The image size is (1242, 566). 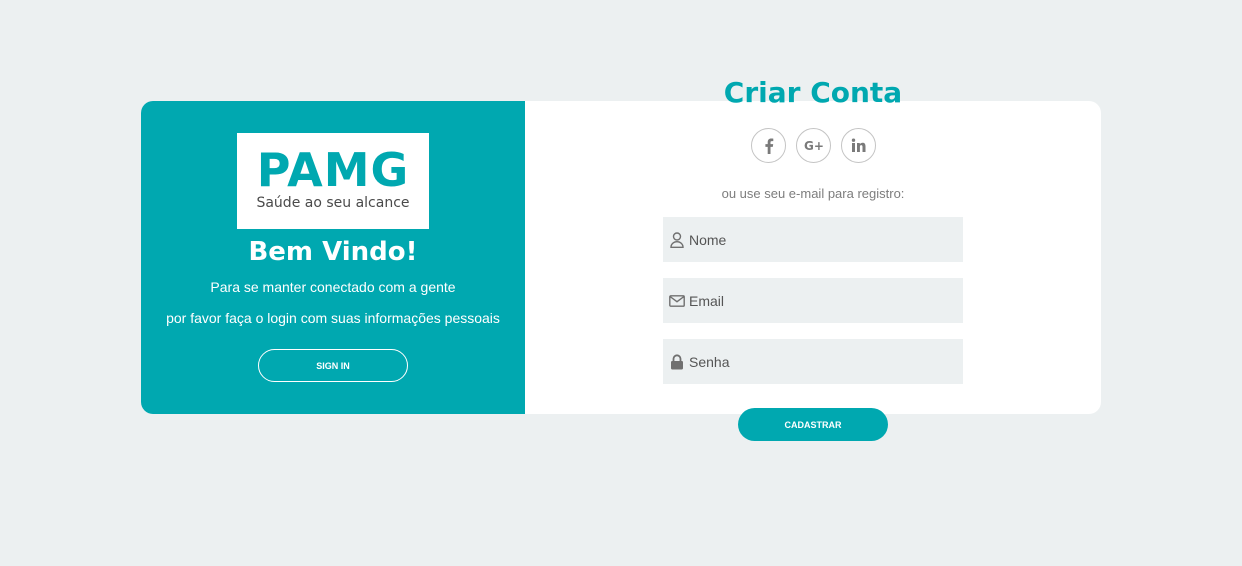 I want to click on sign-in-button: SIGN IN, so click(x=333, y=365).